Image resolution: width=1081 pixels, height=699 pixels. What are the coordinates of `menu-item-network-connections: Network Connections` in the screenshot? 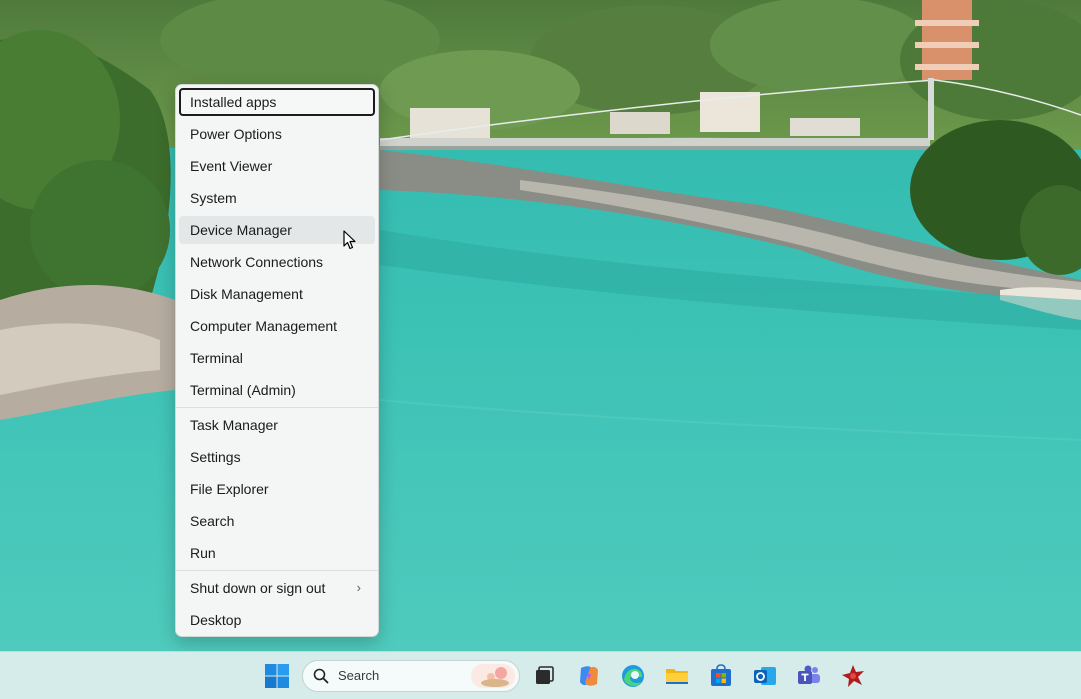 It's located at (277, 262).